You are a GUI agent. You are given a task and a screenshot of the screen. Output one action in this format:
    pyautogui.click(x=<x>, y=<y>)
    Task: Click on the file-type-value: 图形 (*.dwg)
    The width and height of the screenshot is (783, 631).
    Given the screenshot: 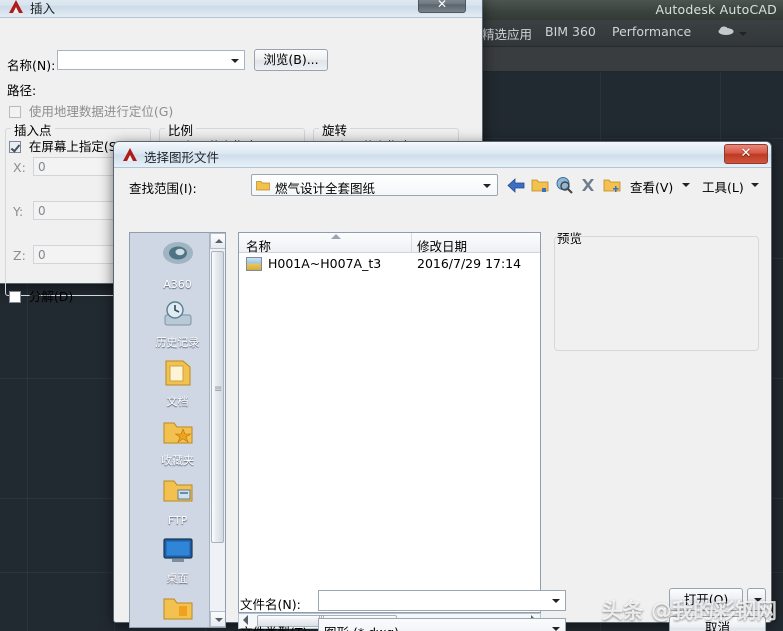 What is the action you would take?
    pyautogui.click(x=361, y=626)
    